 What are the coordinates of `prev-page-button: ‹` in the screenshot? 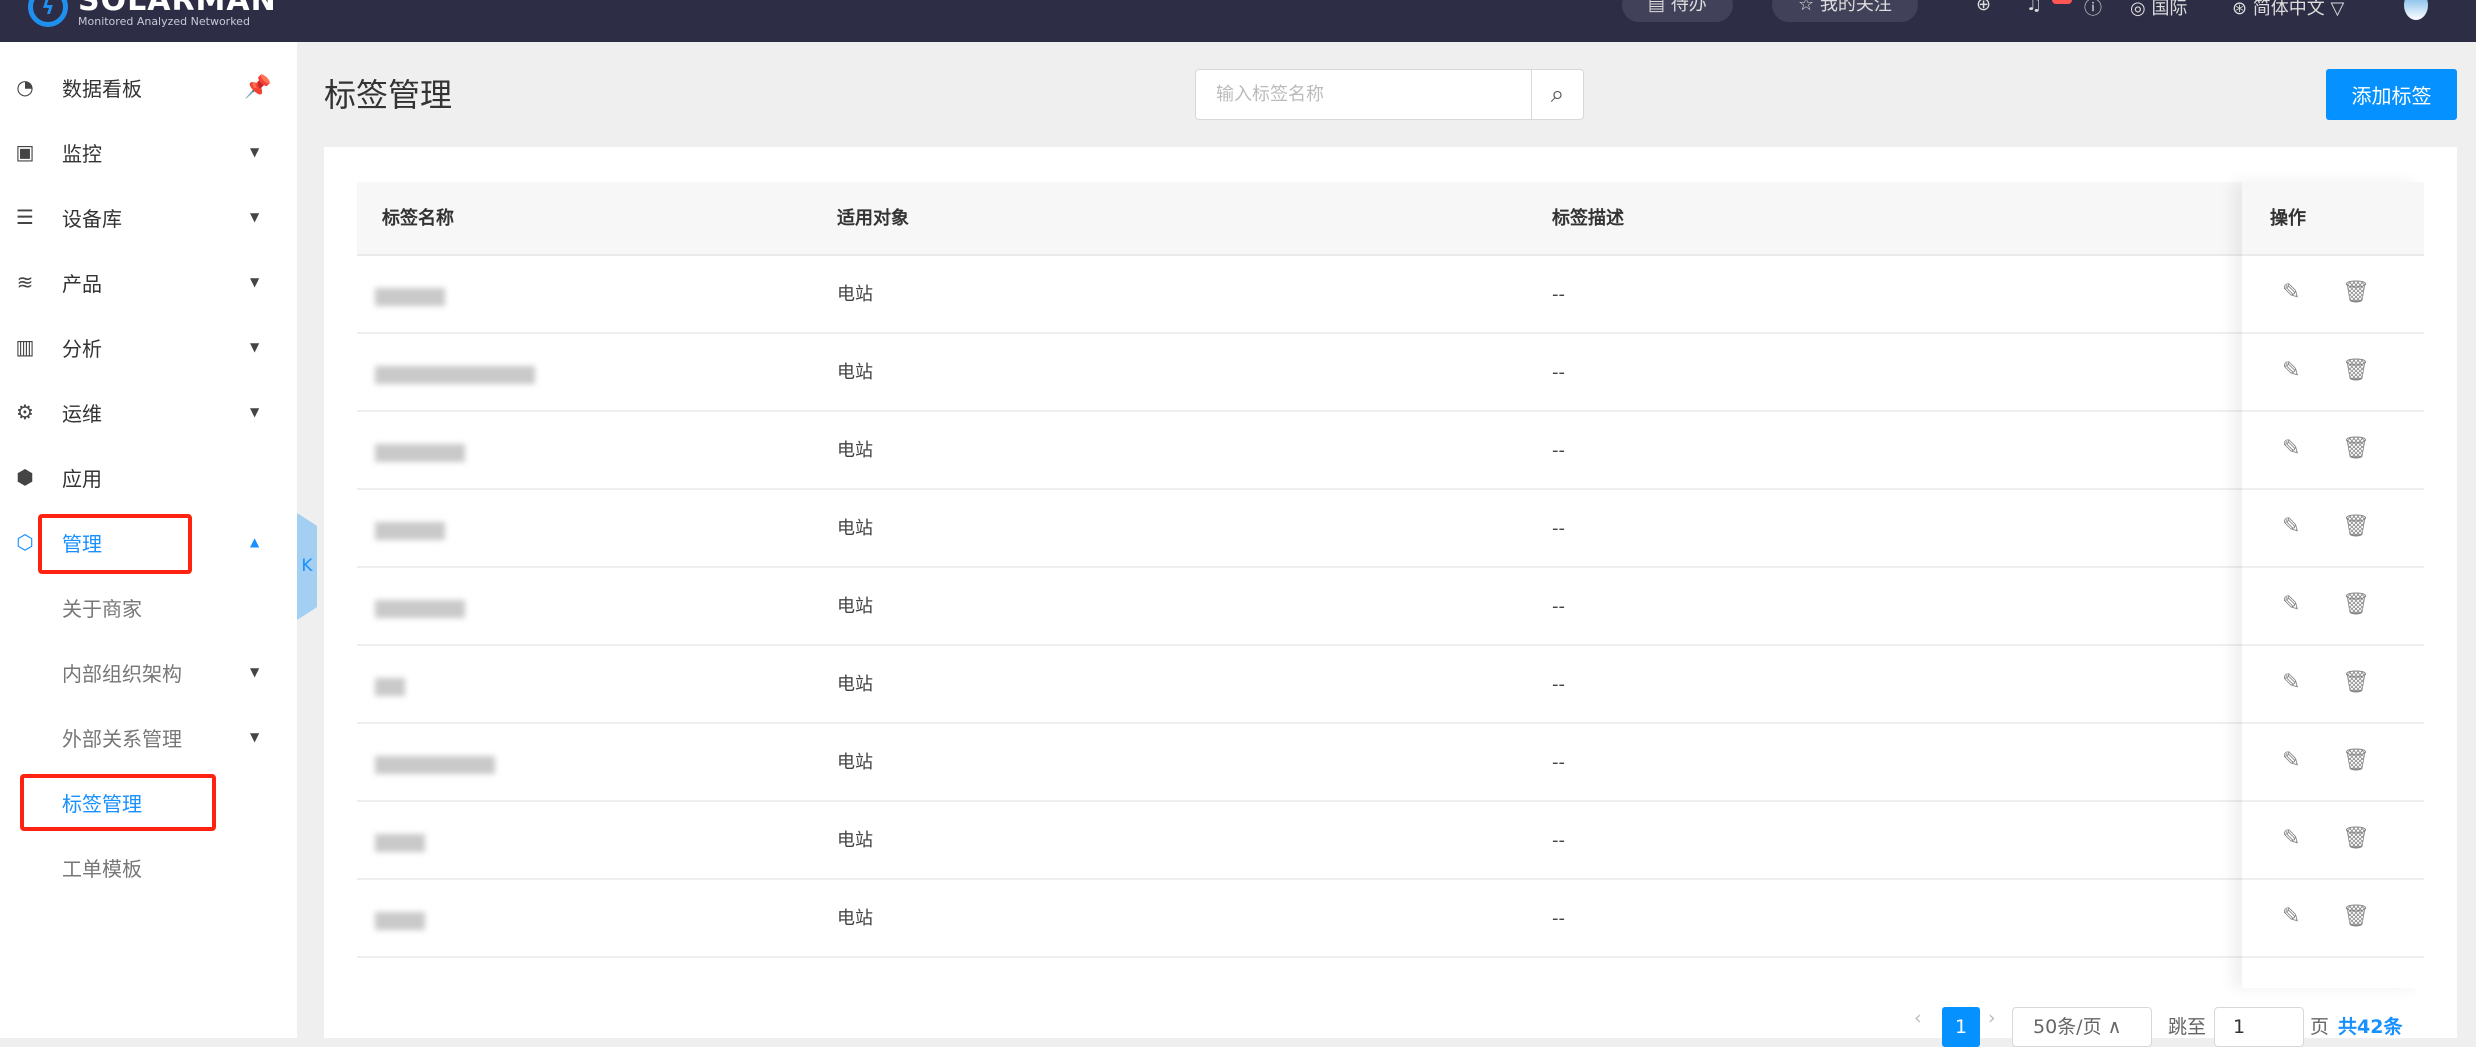 It's located at (1918, 1027).